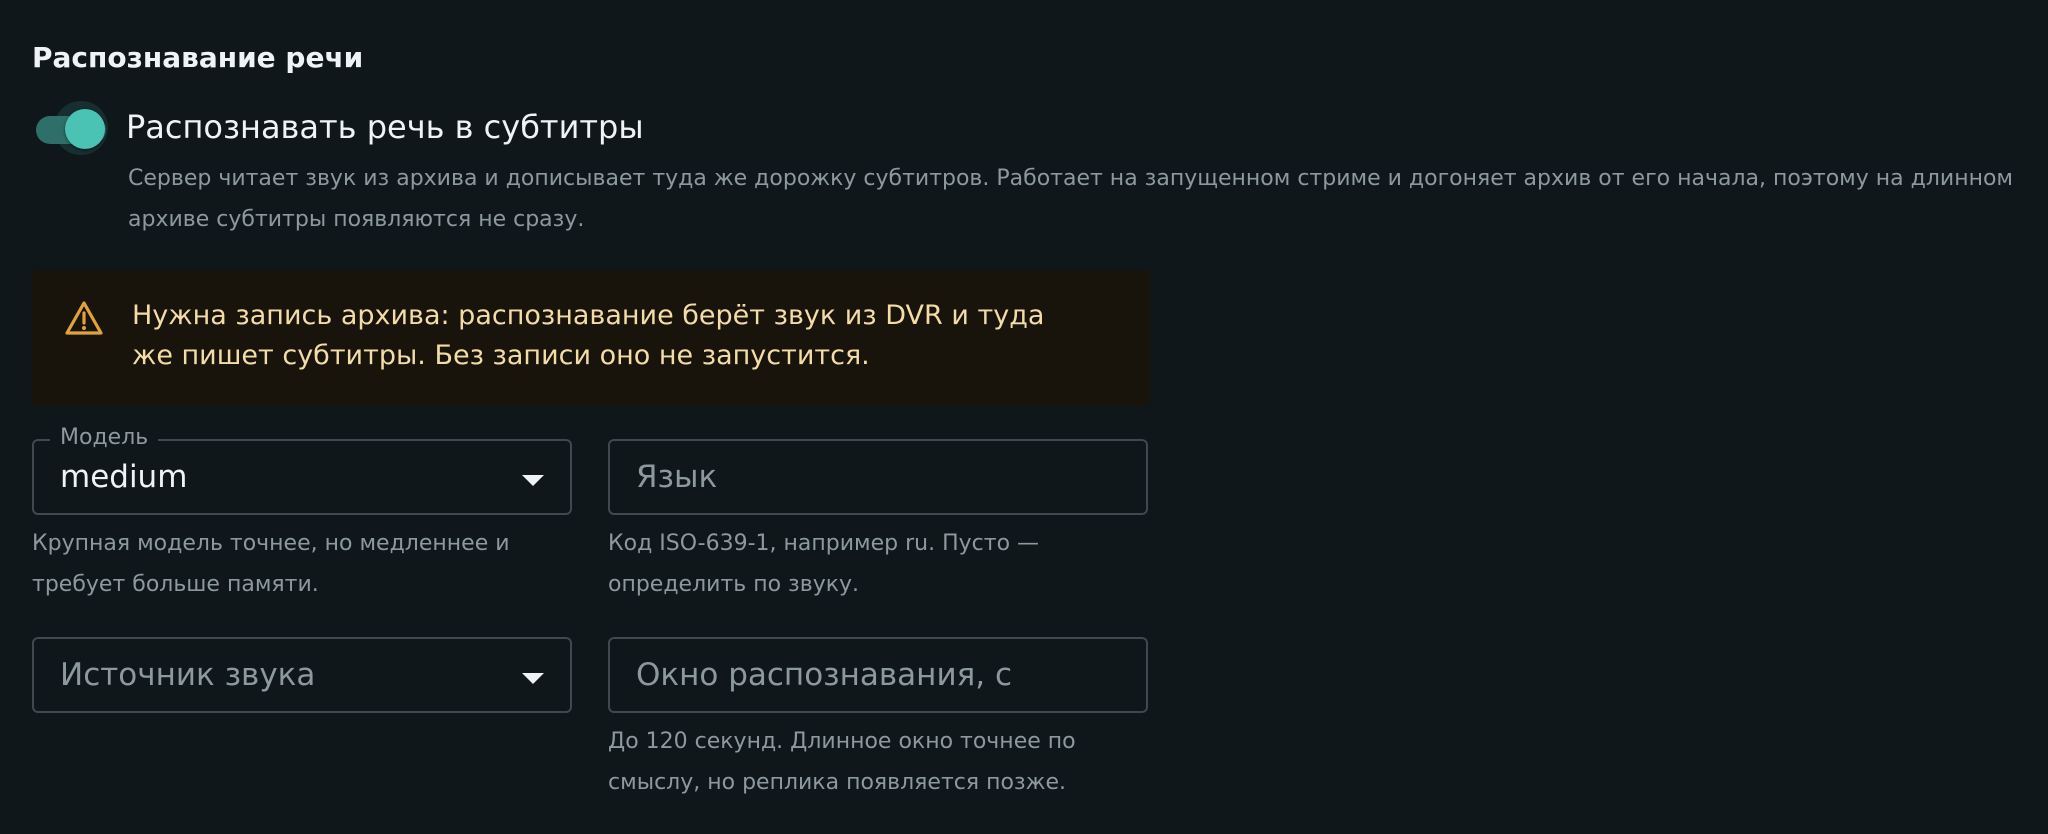  Describe the element at coordinates (677, 477) in the screenshot. I see `language-input-placeholder: Язык` at that location.